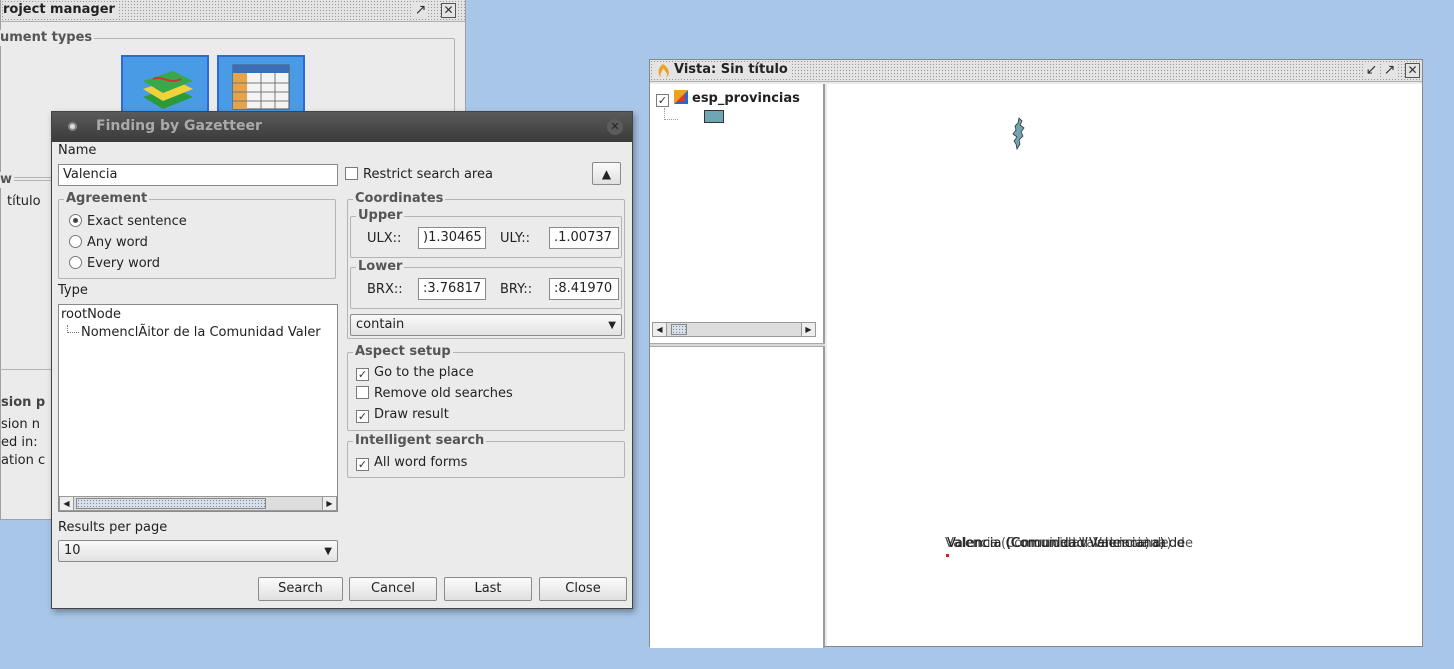 The height and width of the screenshot is (669, 1454). Describe the element at coordinates (714, 116) in the screenshot. I see `layer-legend-swatch` at that location.